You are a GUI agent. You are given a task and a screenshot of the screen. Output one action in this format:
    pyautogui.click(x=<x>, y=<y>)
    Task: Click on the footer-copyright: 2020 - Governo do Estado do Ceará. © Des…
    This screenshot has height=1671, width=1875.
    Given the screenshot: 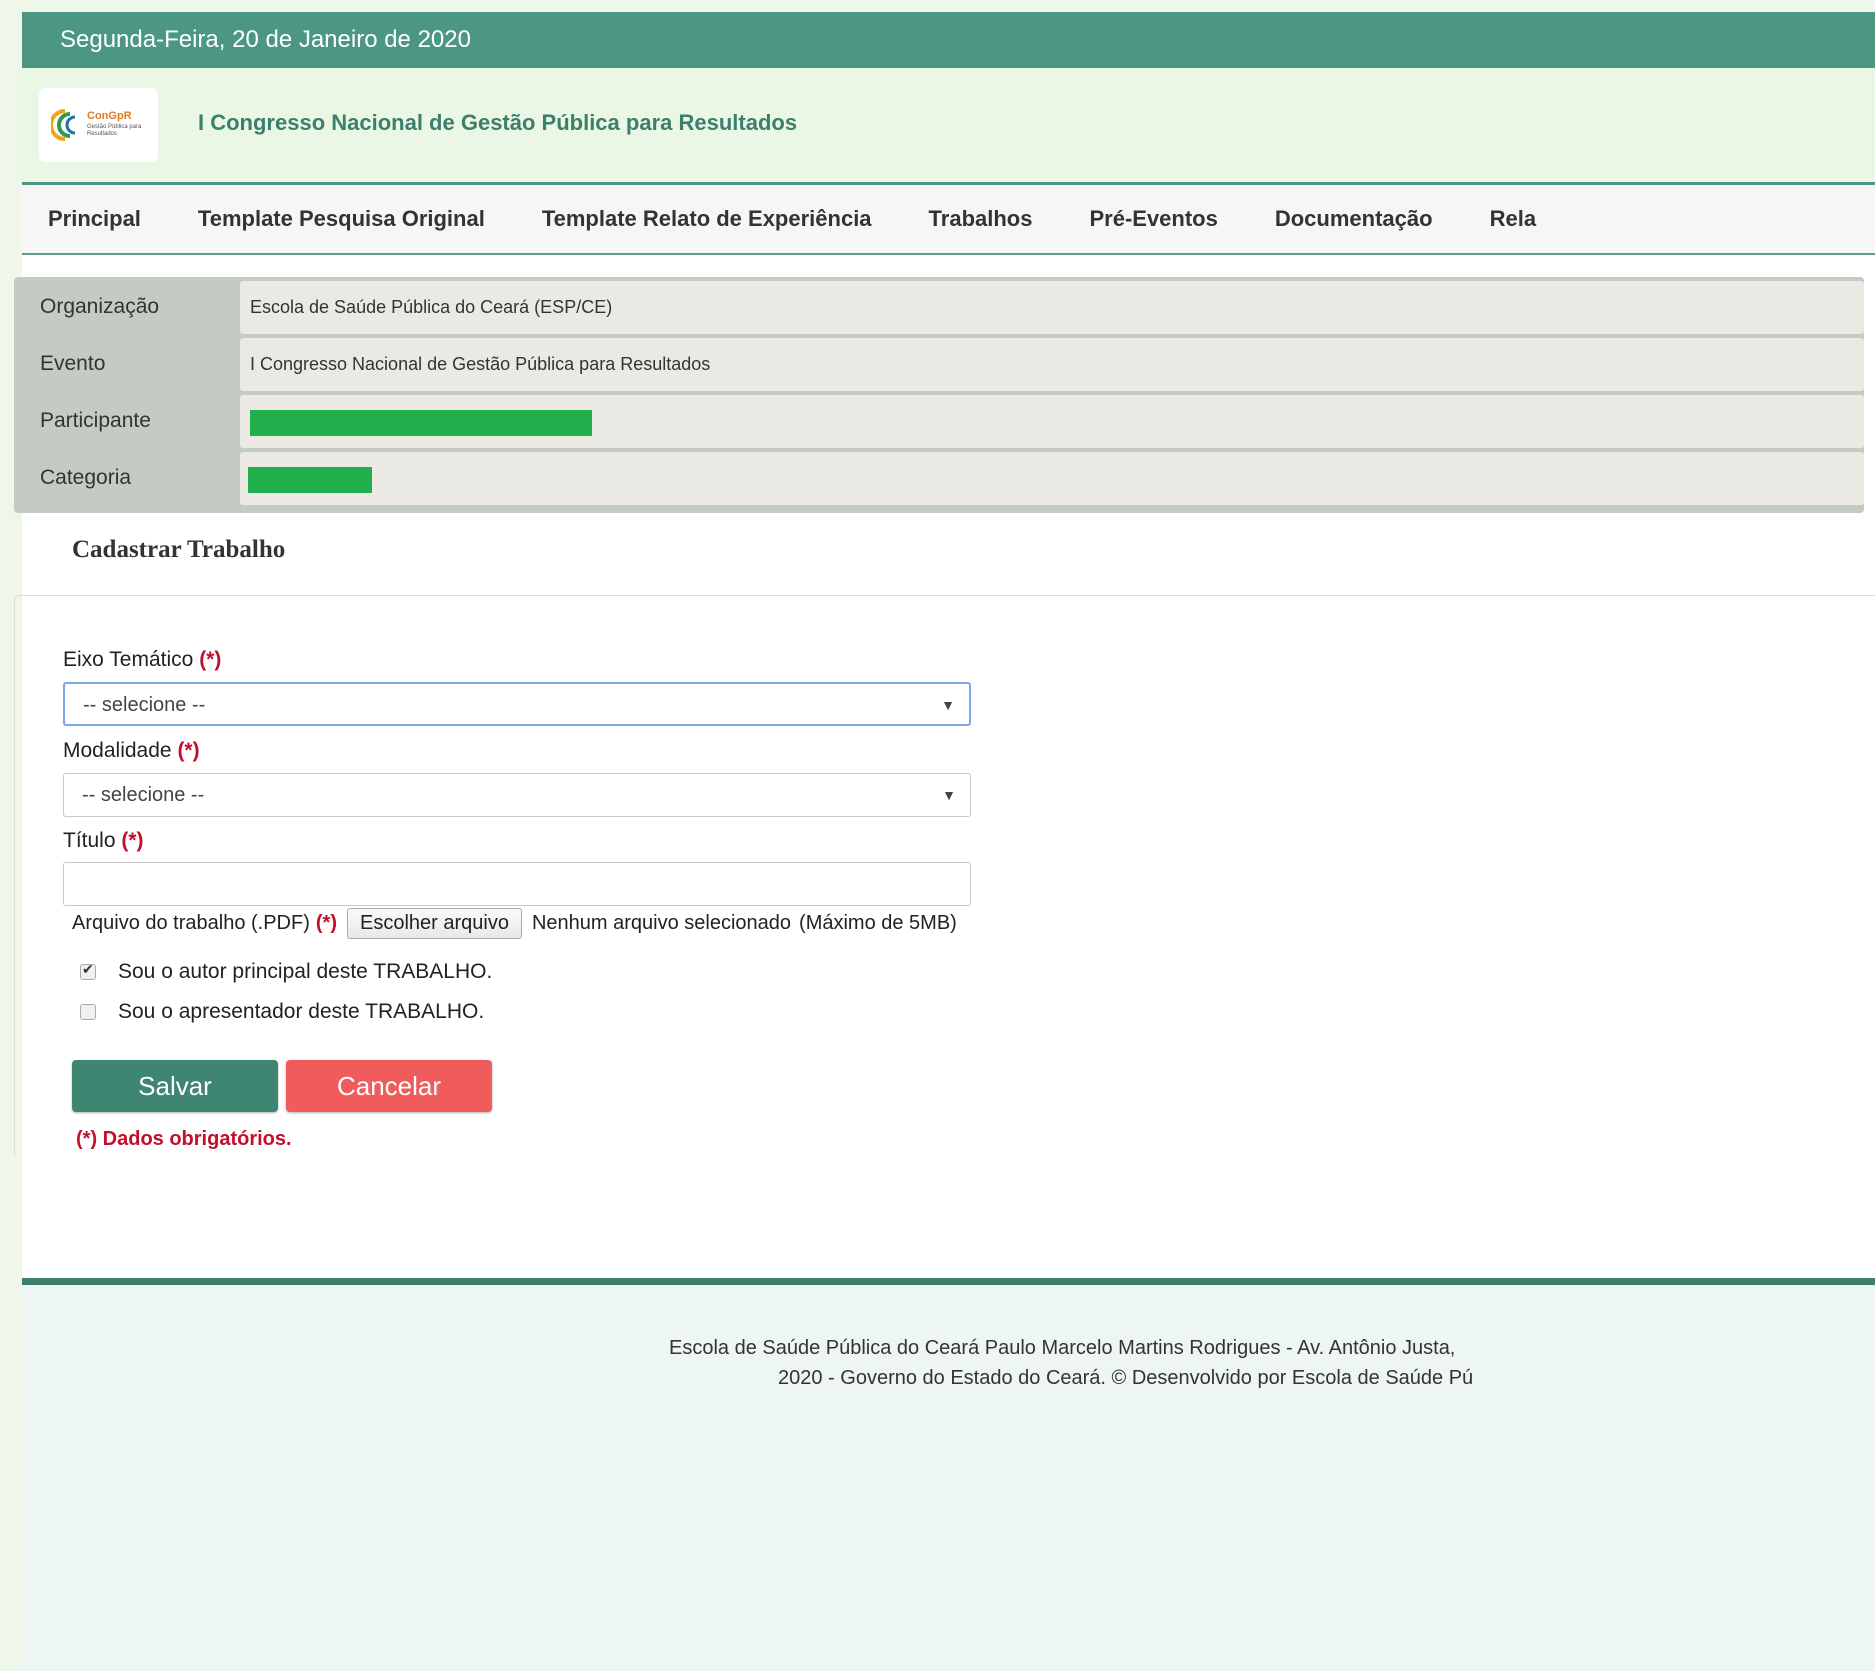 What is the action you would take?
    pyautogui.click(x=1126, y=1378)
    